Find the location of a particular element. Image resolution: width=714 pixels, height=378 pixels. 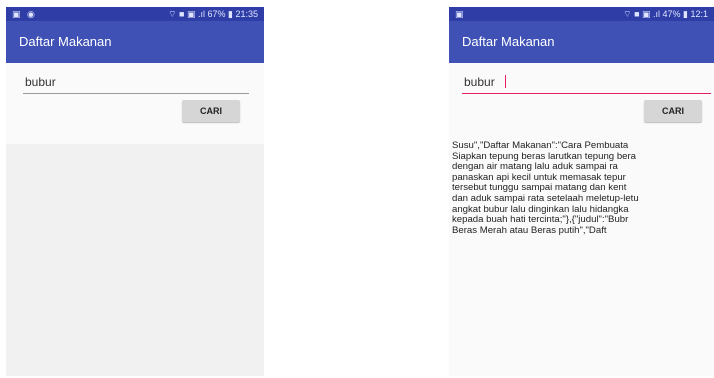

result-line: Beras Merah atau Beras putih","Daft is located at coordinates (529, 230).